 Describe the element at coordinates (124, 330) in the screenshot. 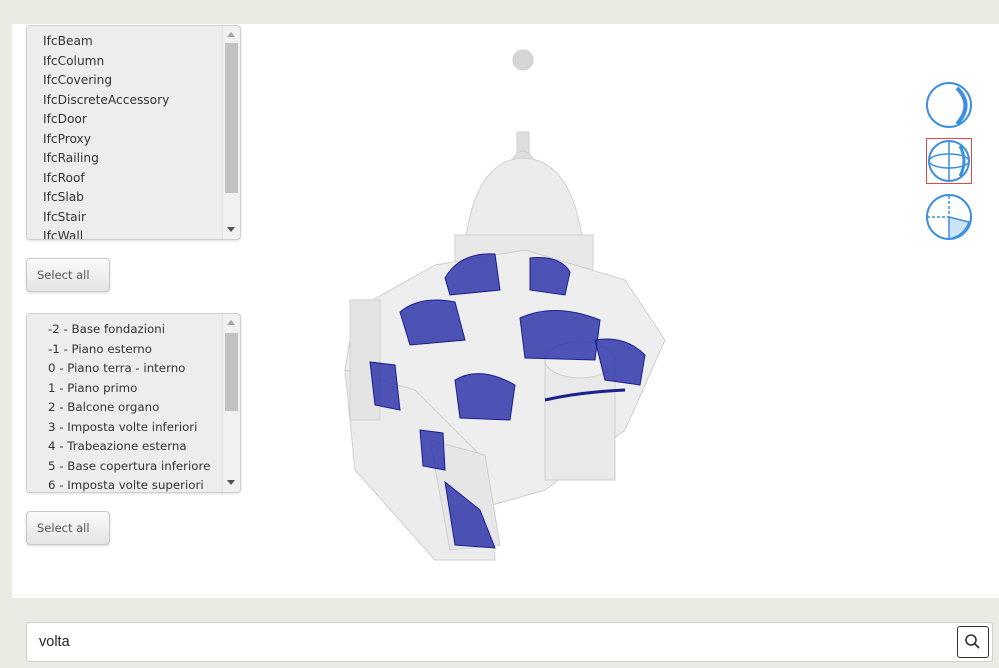

I see `list-item: -2 - Base fondazioni` at that location.